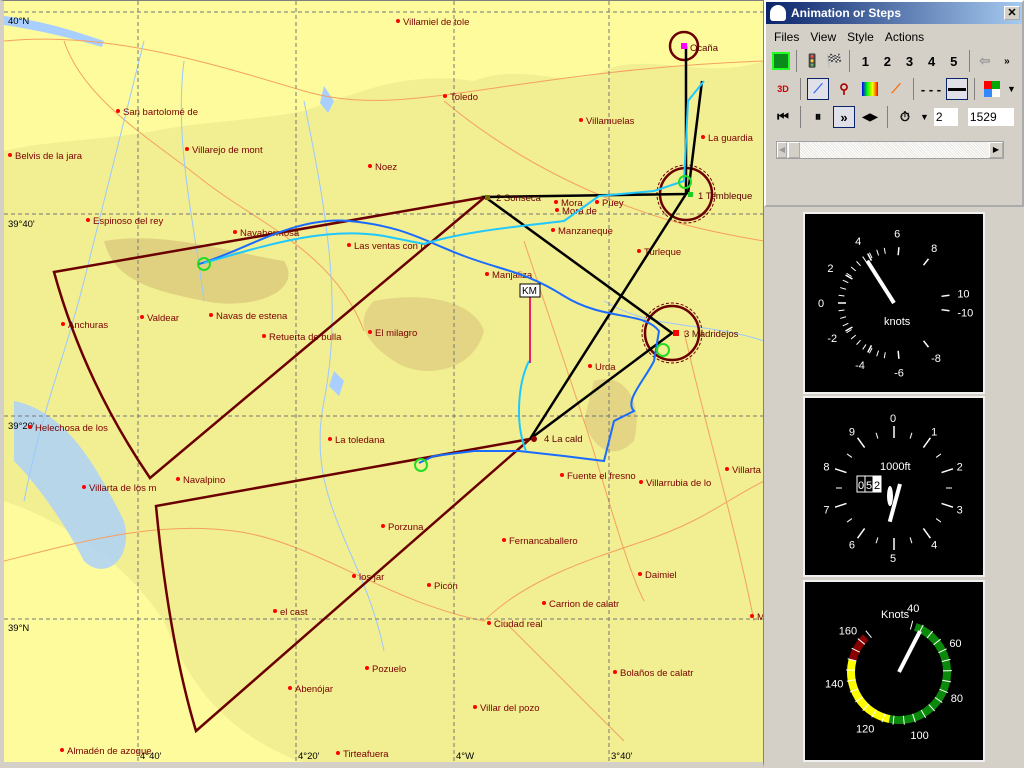  Describe the element at coordinates (945, 117) in the screenshot. I see `speed-input: 2` at that location.